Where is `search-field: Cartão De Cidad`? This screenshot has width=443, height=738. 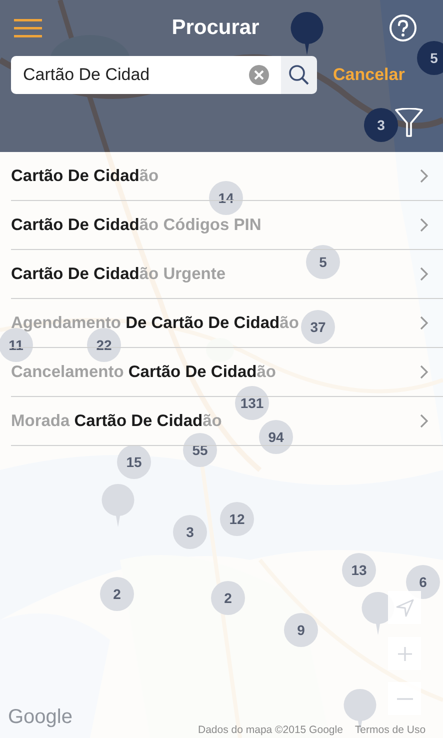 search-field: Cartão De Cidad is located at coordinates (127, 75).